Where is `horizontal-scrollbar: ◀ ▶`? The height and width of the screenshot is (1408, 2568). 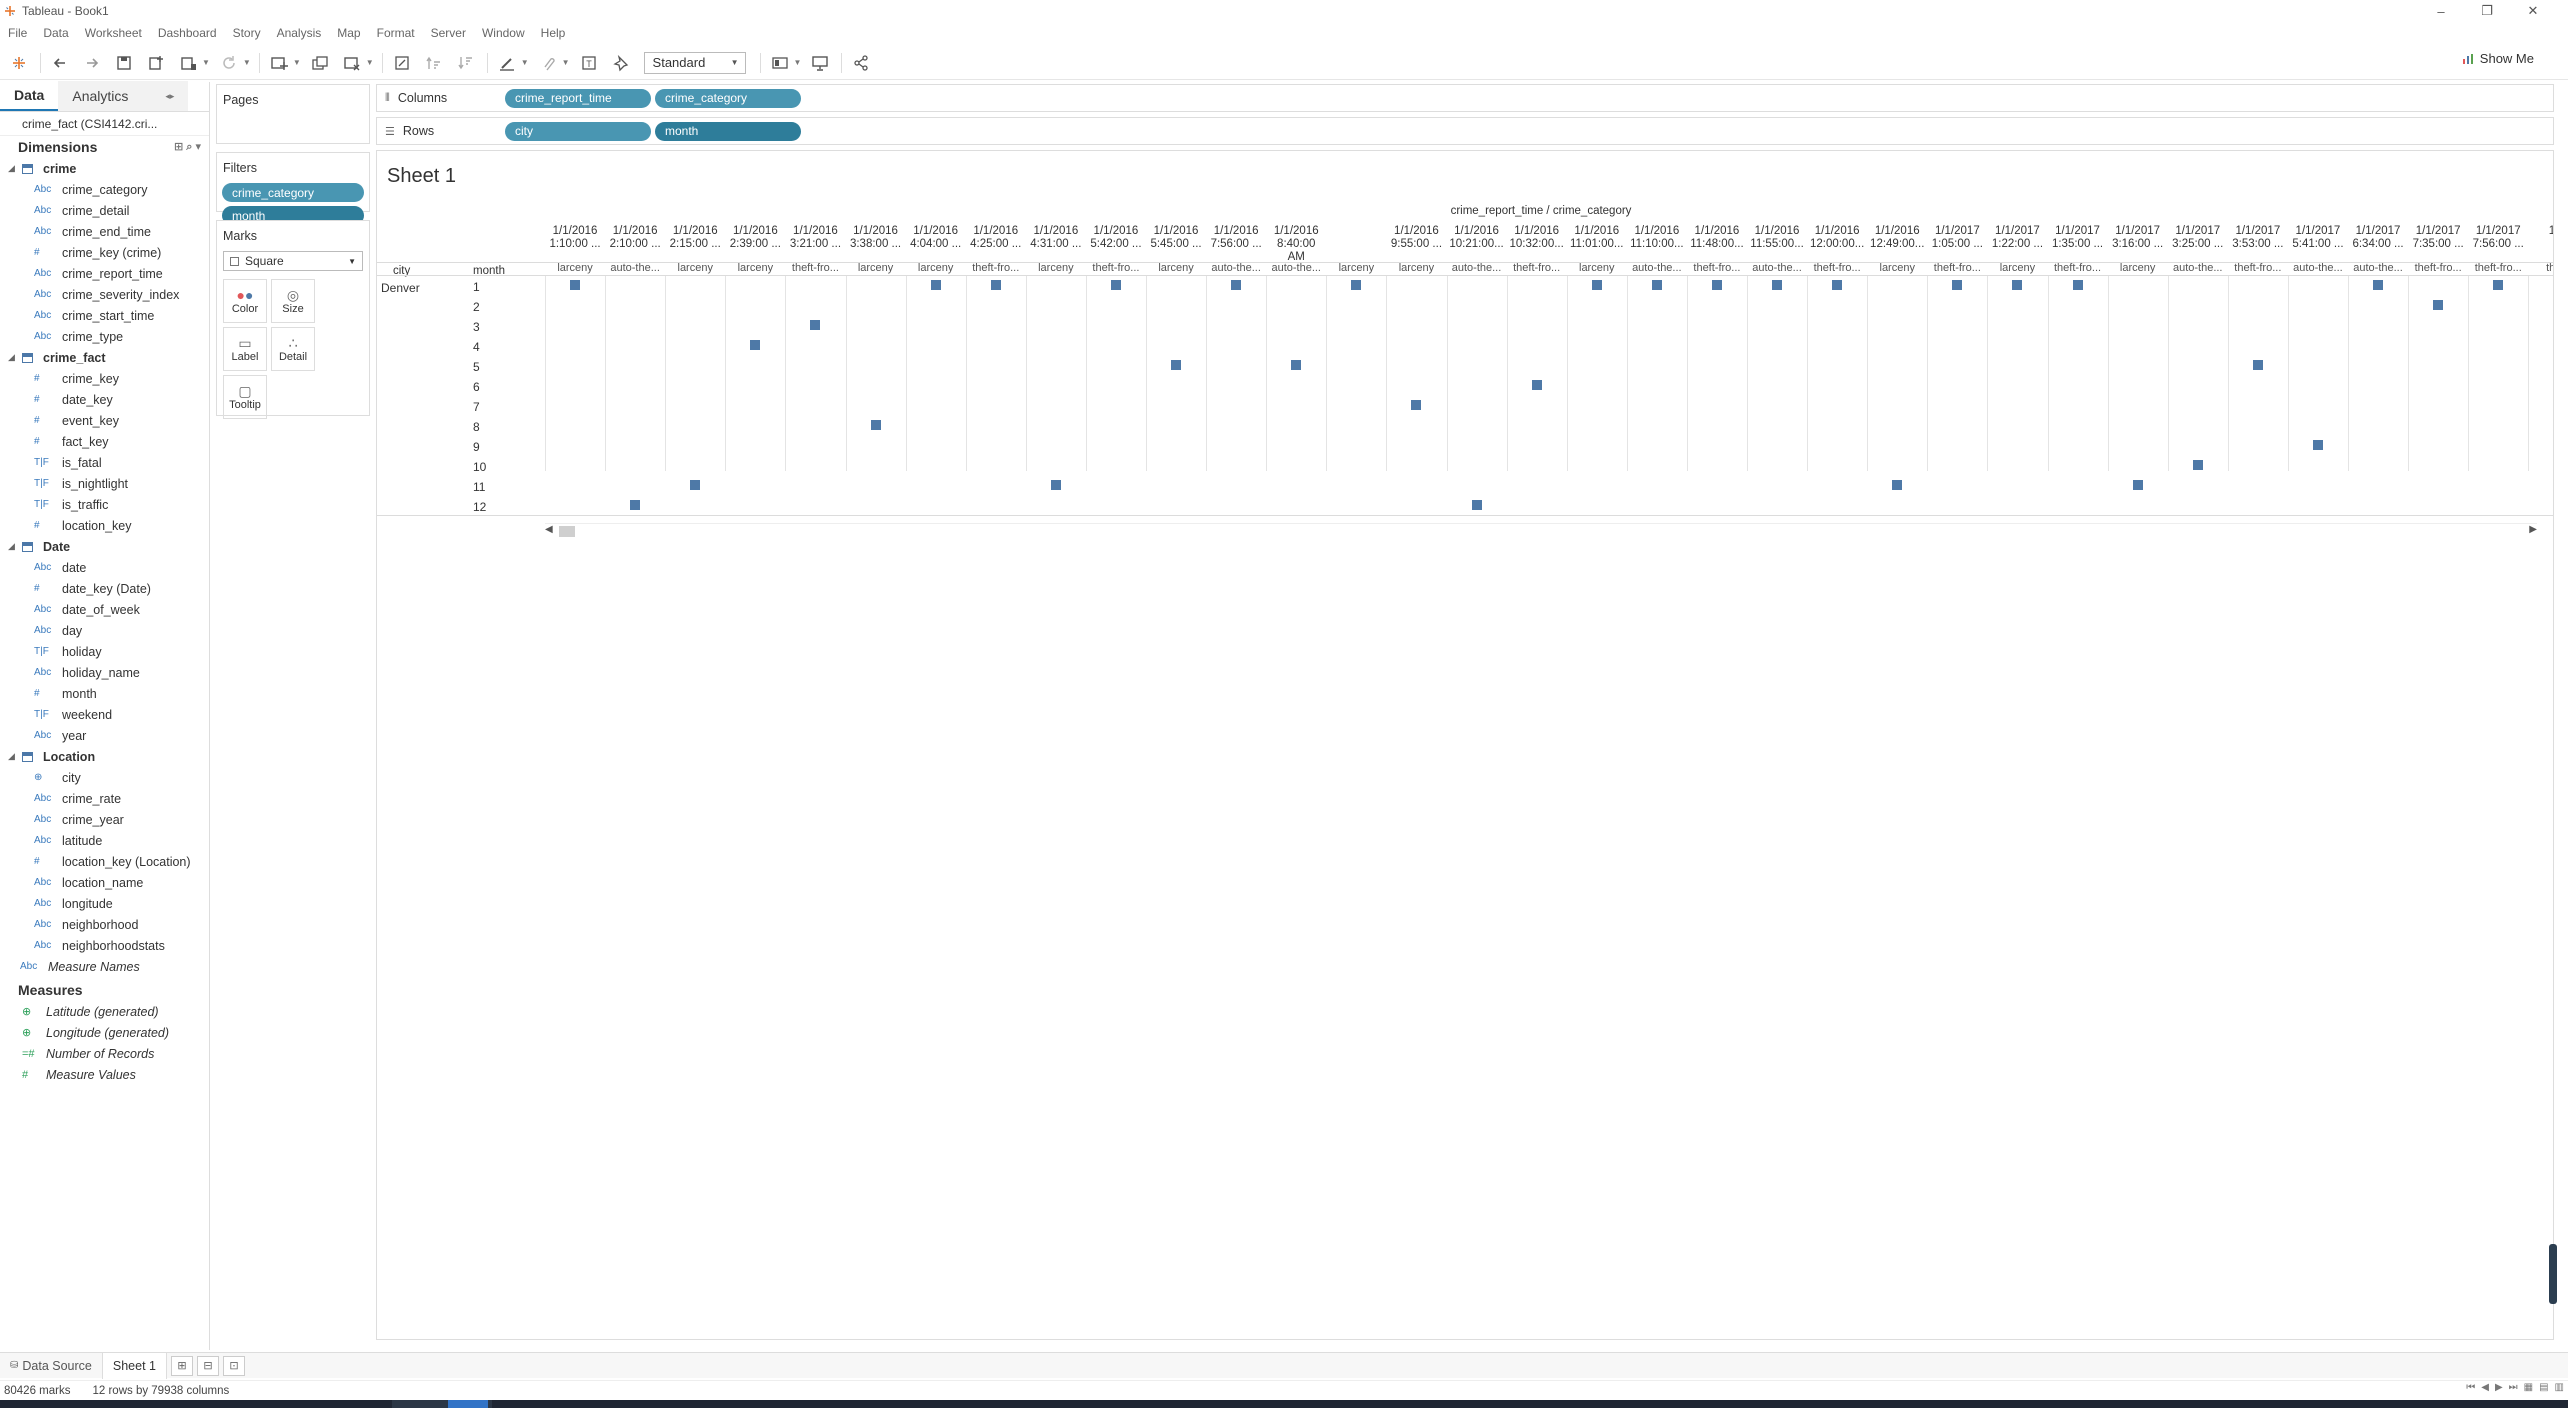
horizontal-scrollbar: ◀ ▶ is located at coordinates (1541, 530).